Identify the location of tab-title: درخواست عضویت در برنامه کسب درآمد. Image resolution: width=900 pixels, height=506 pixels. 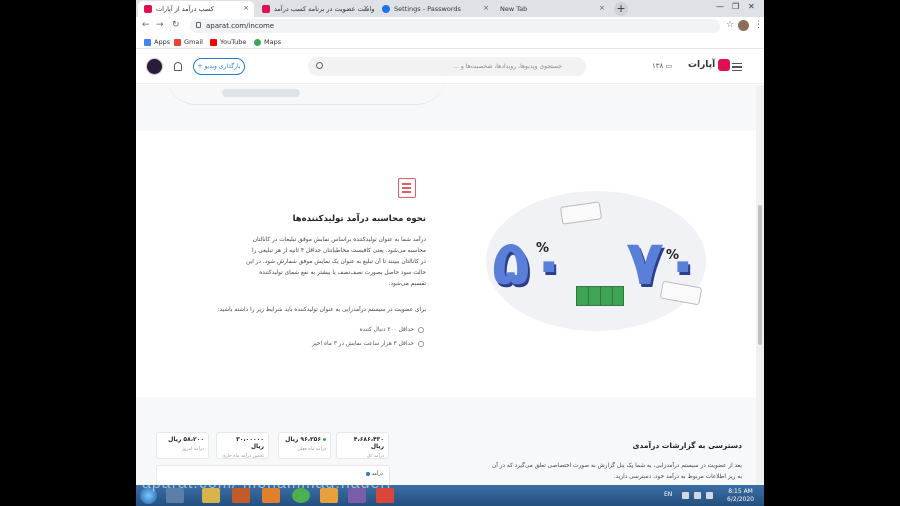
(324, 9).